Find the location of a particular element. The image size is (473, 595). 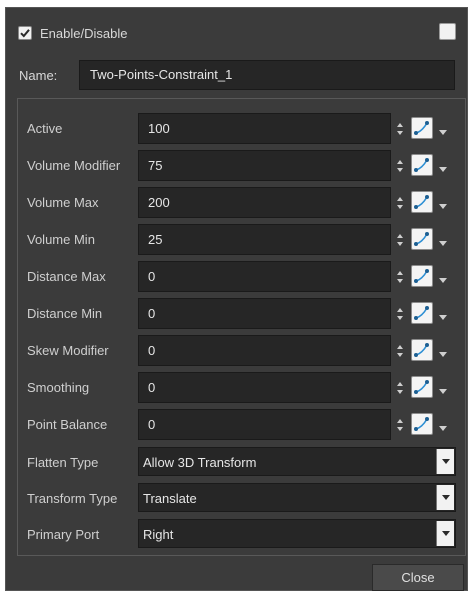

param-label: Volume Min is located at coordinates (61, 239).